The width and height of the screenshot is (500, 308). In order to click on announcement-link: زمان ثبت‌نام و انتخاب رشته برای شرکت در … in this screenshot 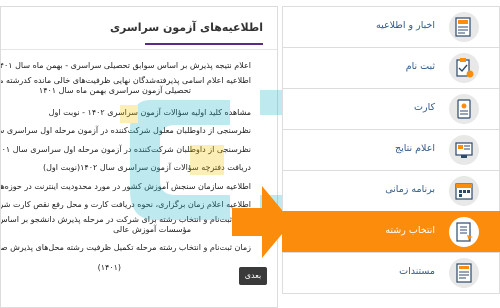, I will do `click(126, 220)`.